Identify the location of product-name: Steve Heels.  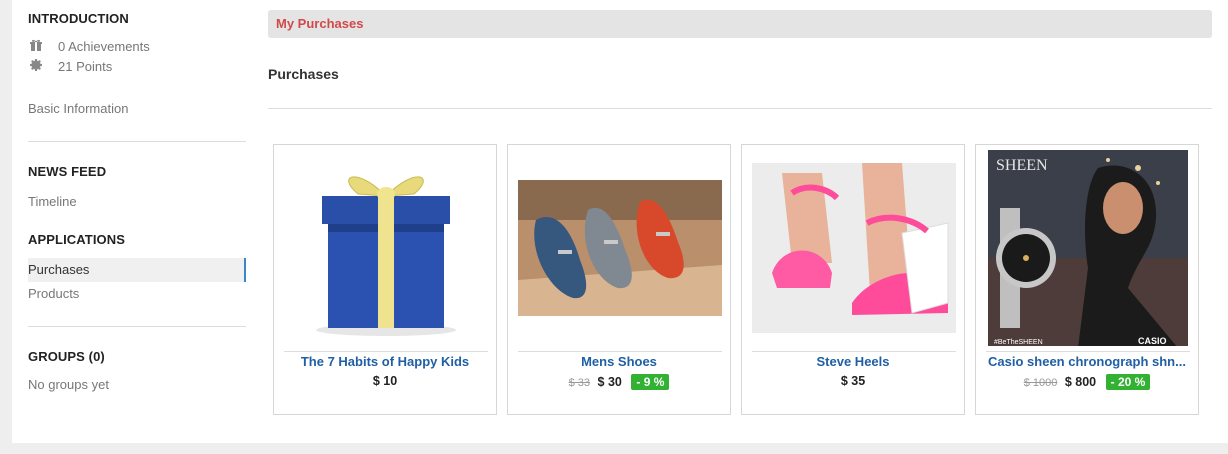
(853, 361).